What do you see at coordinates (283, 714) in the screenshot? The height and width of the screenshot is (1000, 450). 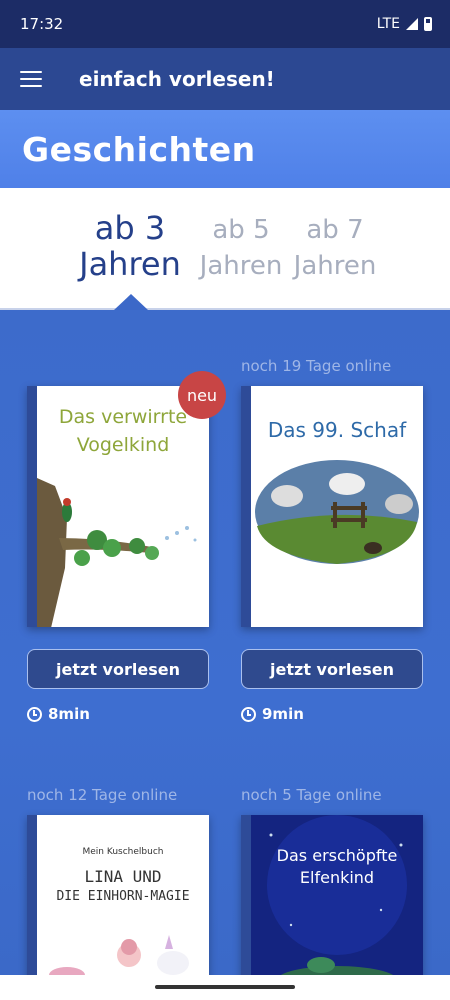 I see `duration-text: 9min` at bounding box center [283, 714].